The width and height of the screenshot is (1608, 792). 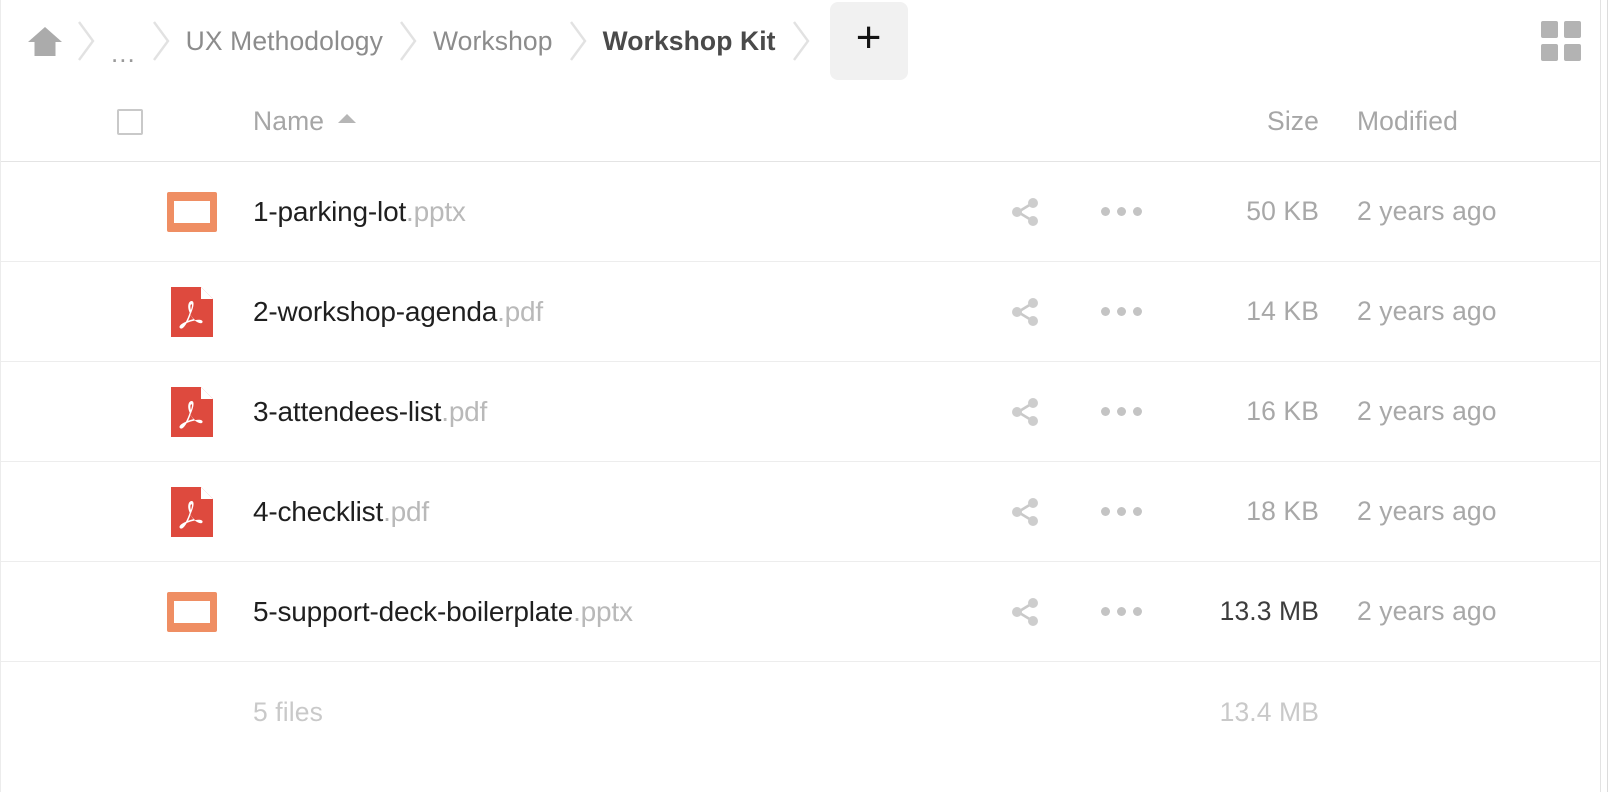 I want to click on add-new-button: +, so click(x=868, y=41).